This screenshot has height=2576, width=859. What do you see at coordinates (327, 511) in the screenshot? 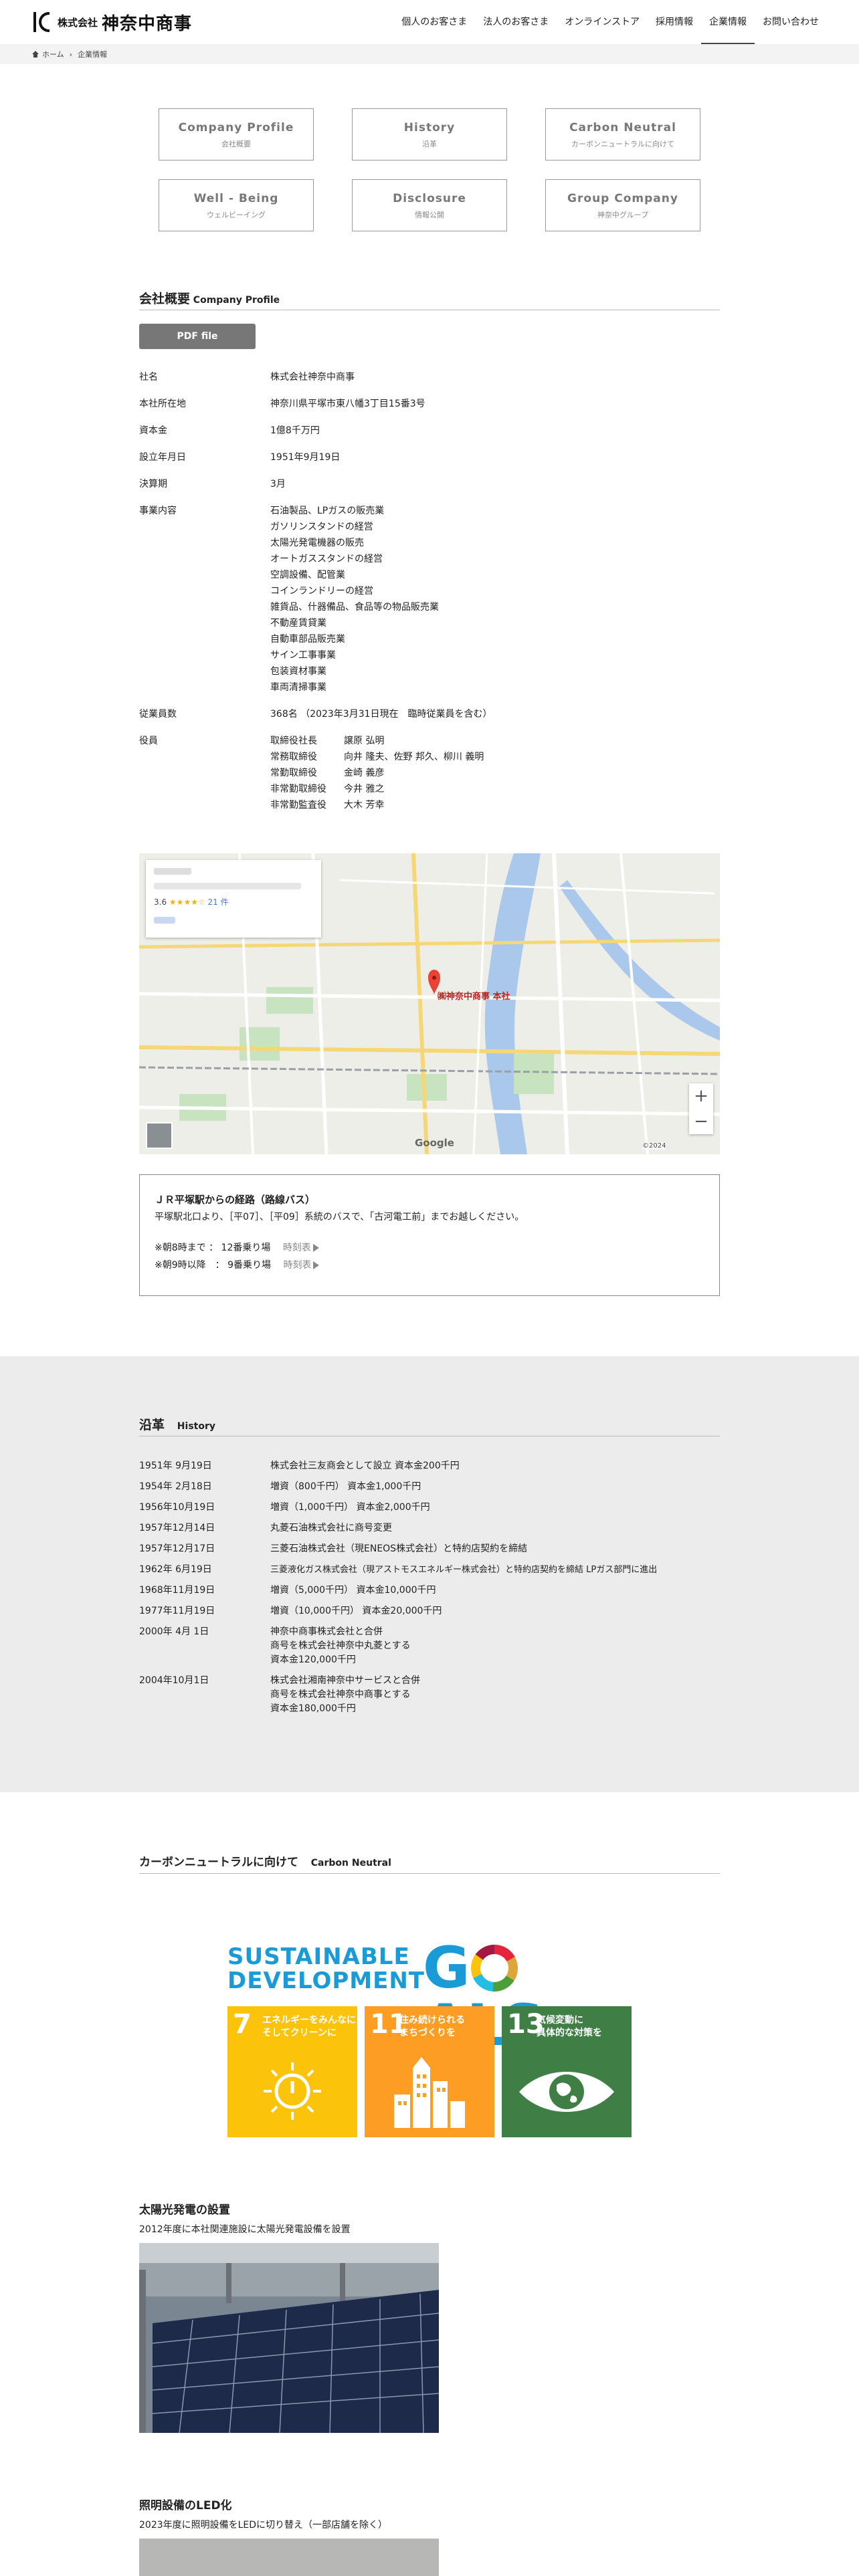
I see `business-item: 石油製品、LPガスの販売業` at bounding box center [327, 511].